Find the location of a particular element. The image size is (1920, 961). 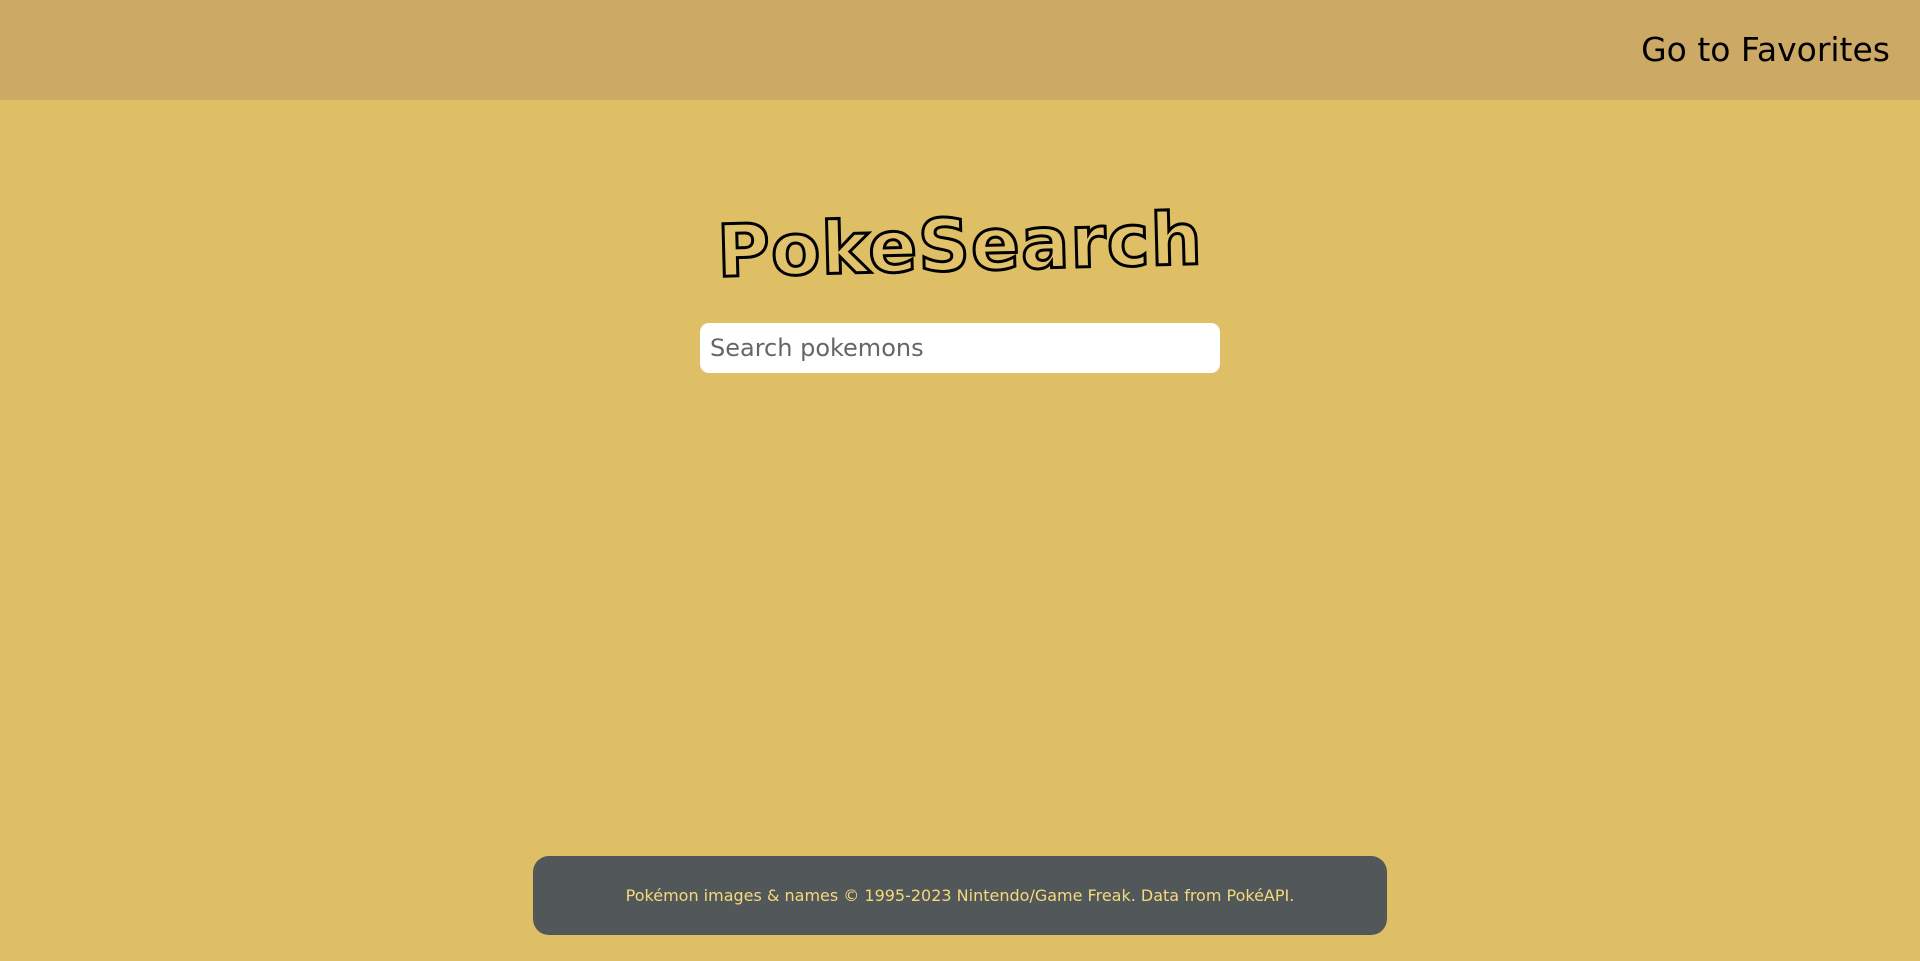

search-input is located at coordinates (960, 348).